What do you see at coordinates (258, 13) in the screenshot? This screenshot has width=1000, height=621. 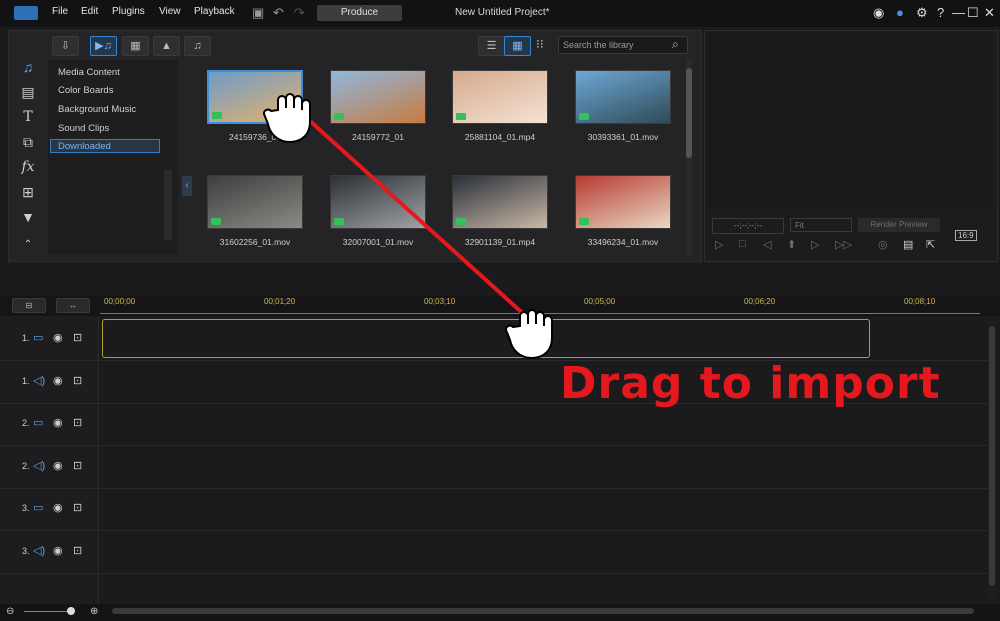 I see `save-icon: ▣` at bounding box center [258, 13].